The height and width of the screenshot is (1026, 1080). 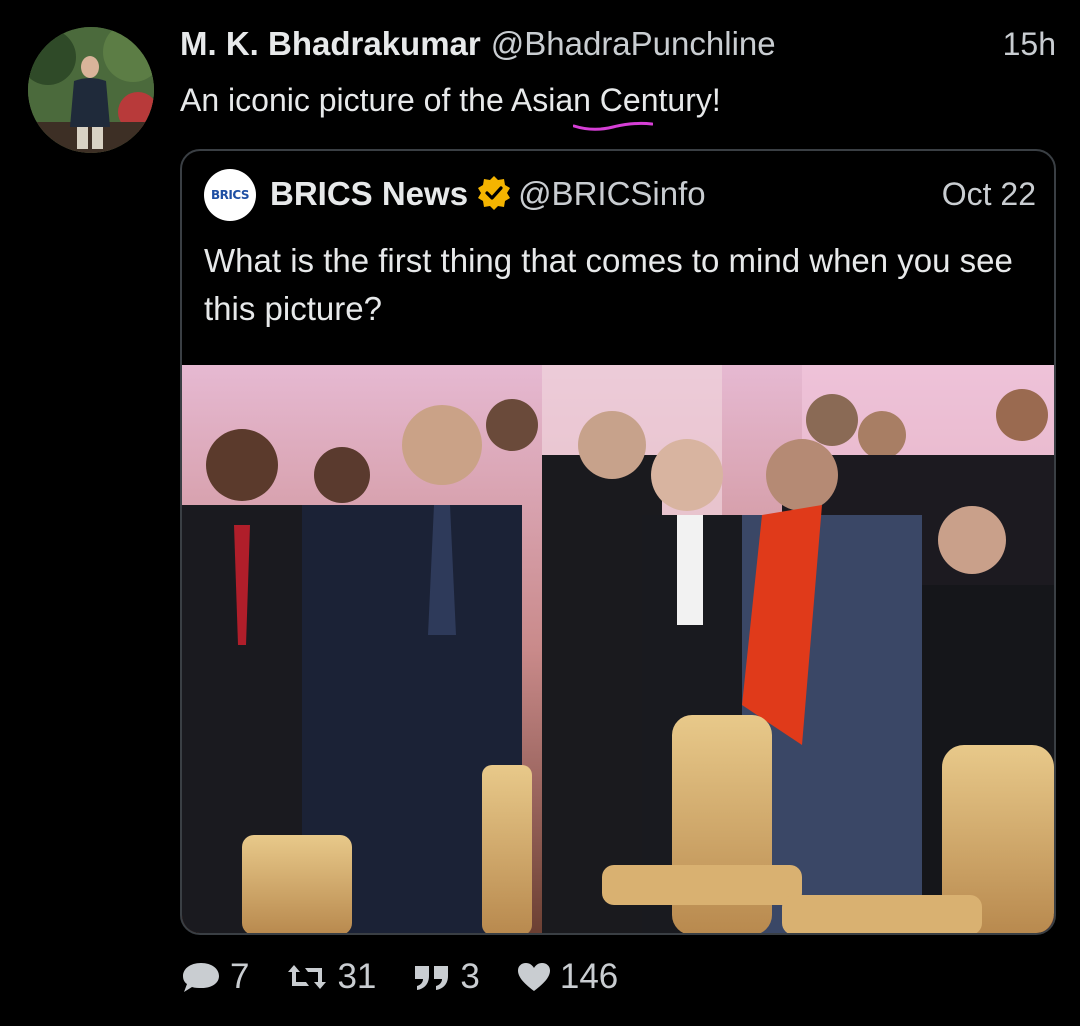 I want to click on quoted-author-avatar: BRICS, so click(x=230, y=195).